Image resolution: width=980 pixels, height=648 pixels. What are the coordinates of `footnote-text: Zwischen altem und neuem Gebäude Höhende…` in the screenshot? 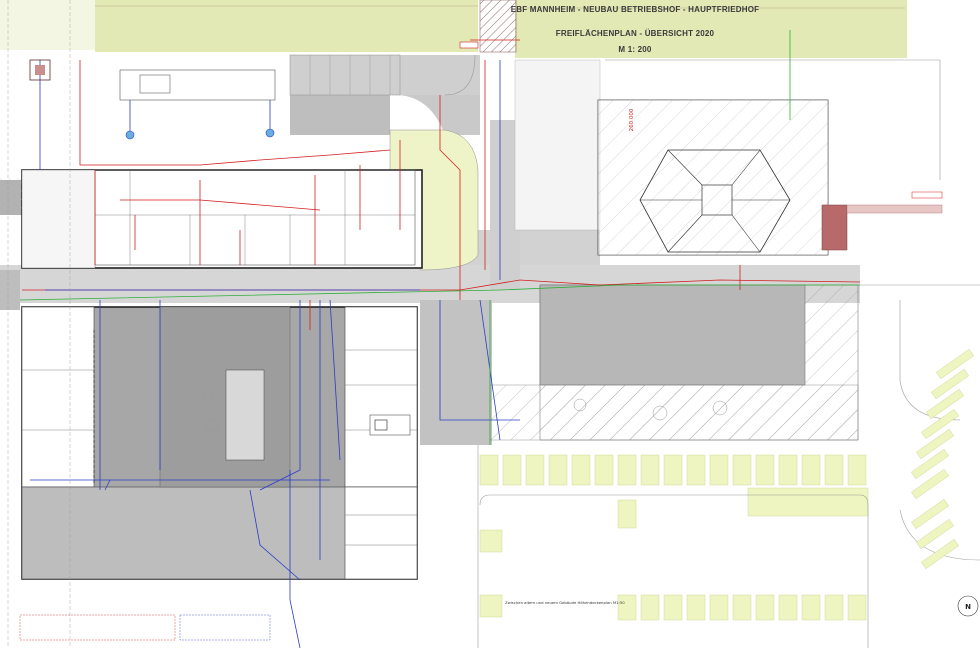 It's located at (565, 602).